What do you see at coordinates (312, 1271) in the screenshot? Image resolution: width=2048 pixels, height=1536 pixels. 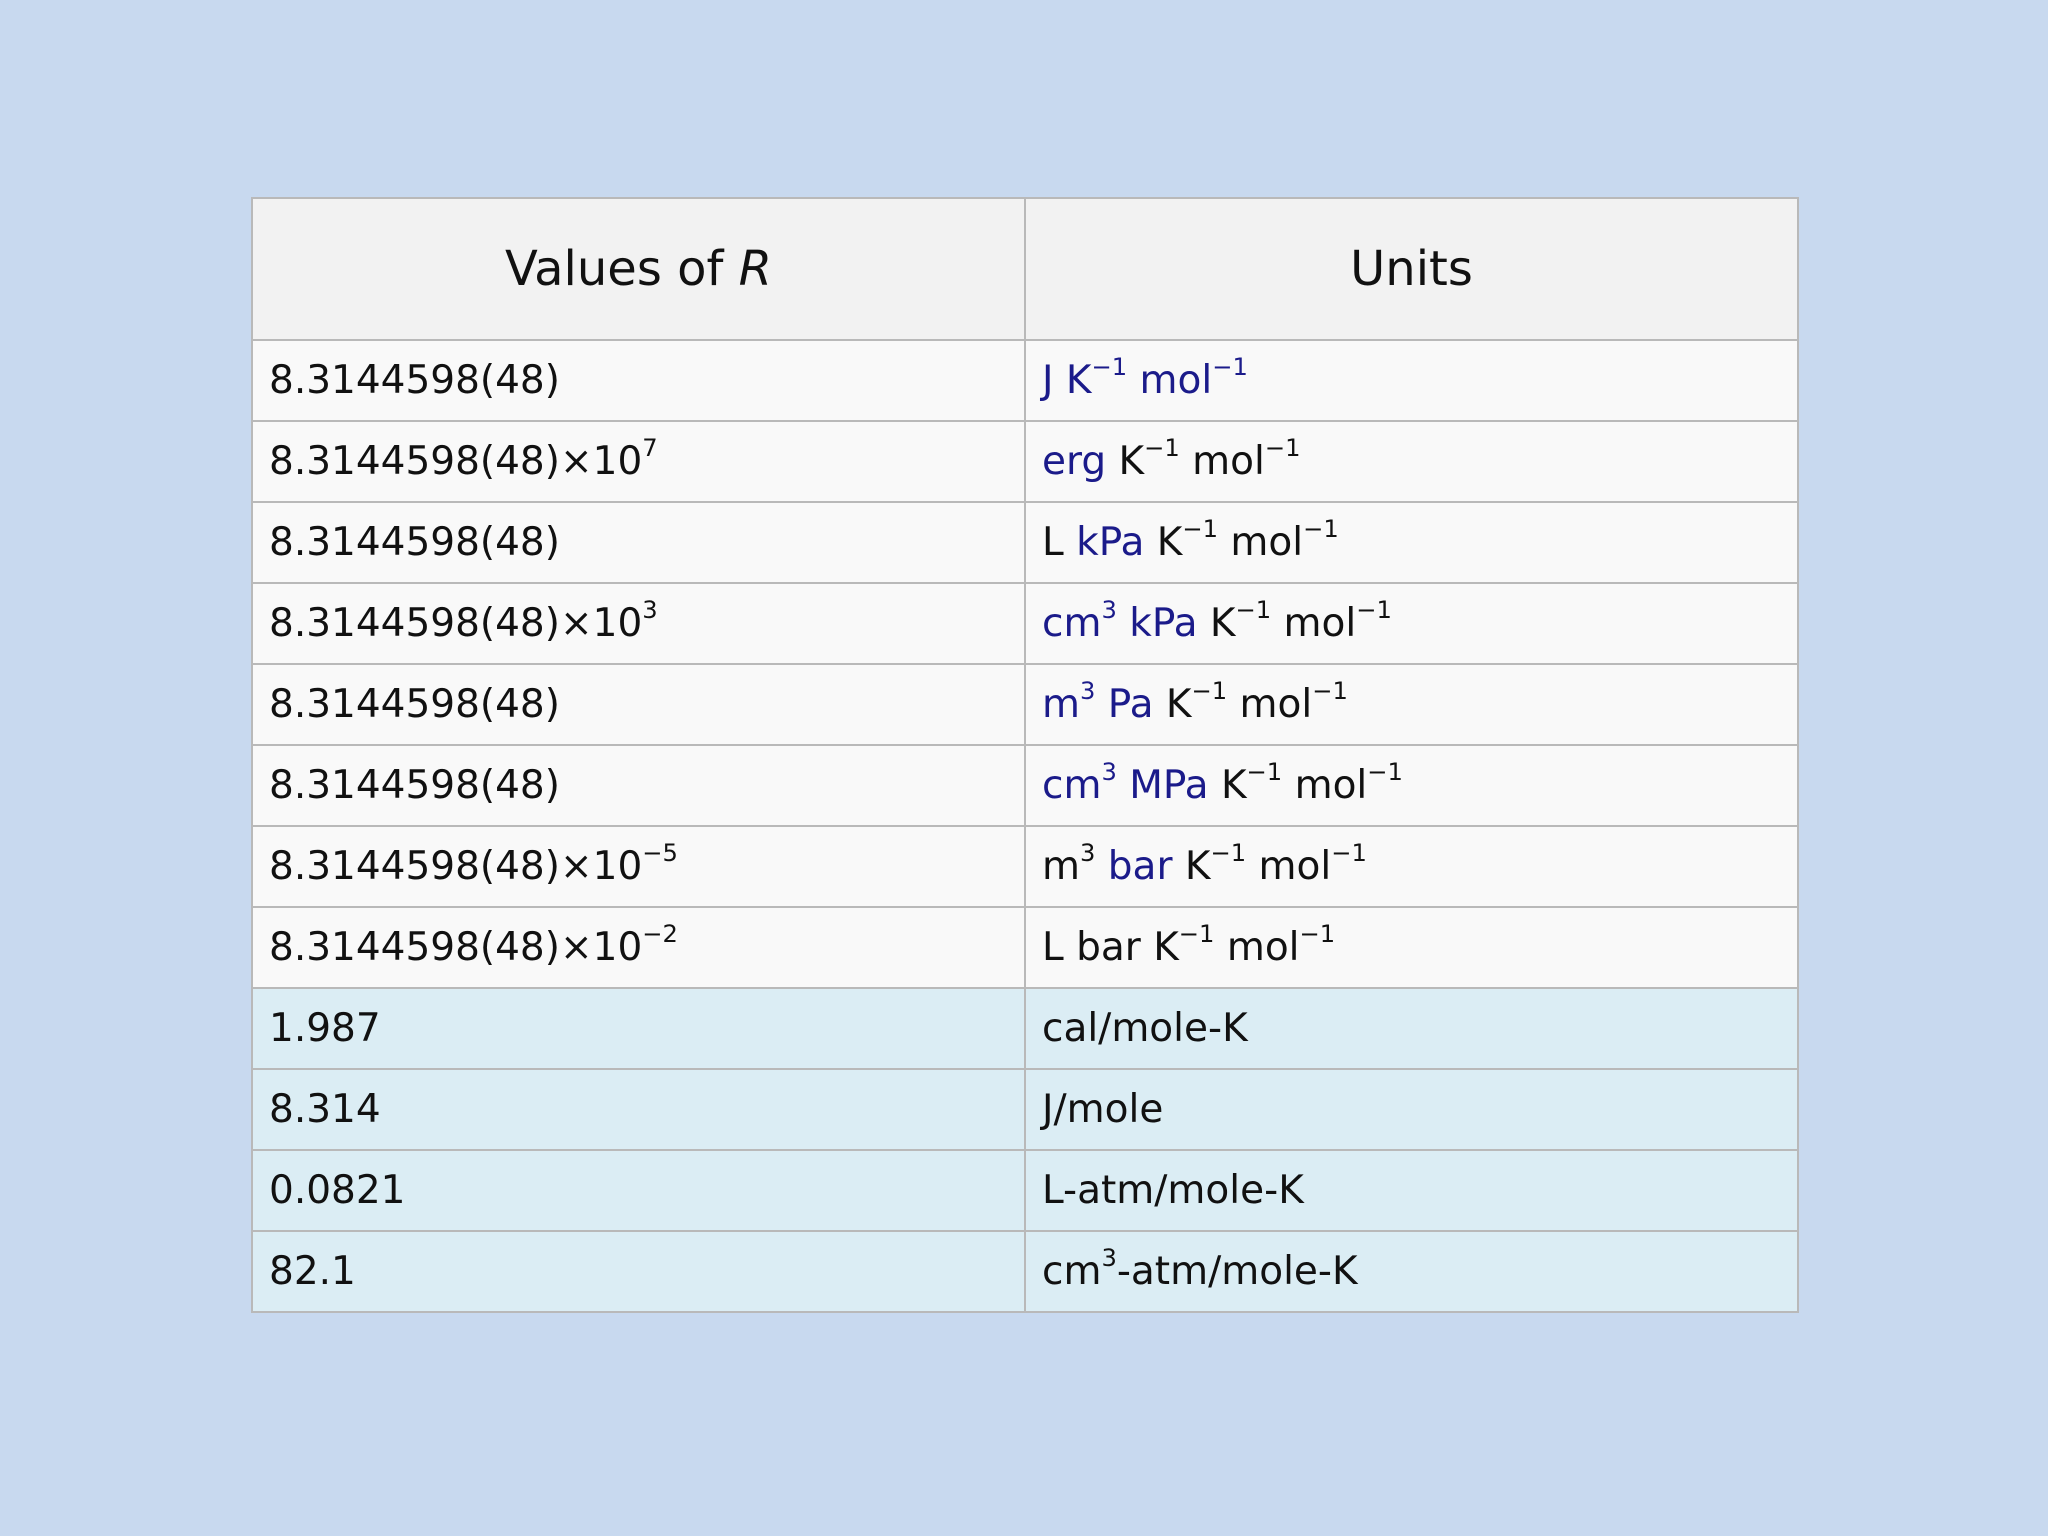 I see `value-text: 82.1` at bounding box center [312, 1271].